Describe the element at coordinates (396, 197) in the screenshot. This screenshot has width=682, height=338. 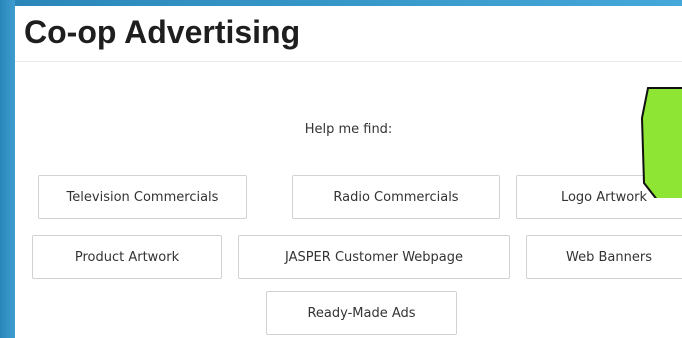
I see `radio-commercials-button: Radio Commercials` at that location.